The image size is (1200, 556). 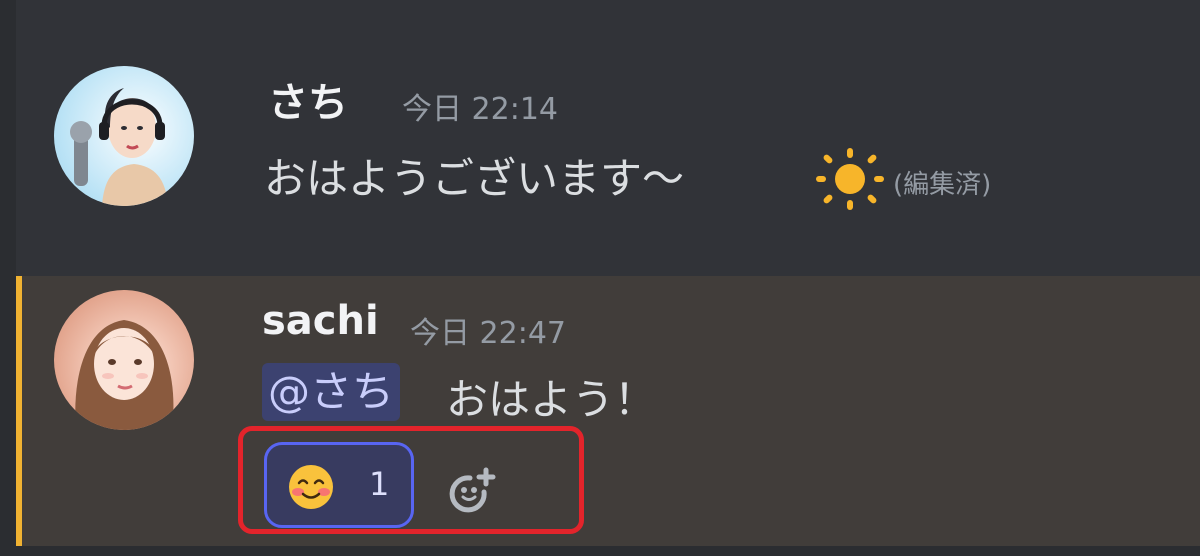 I want to click on message-text: おはよう！, so click(x=551, y=399).